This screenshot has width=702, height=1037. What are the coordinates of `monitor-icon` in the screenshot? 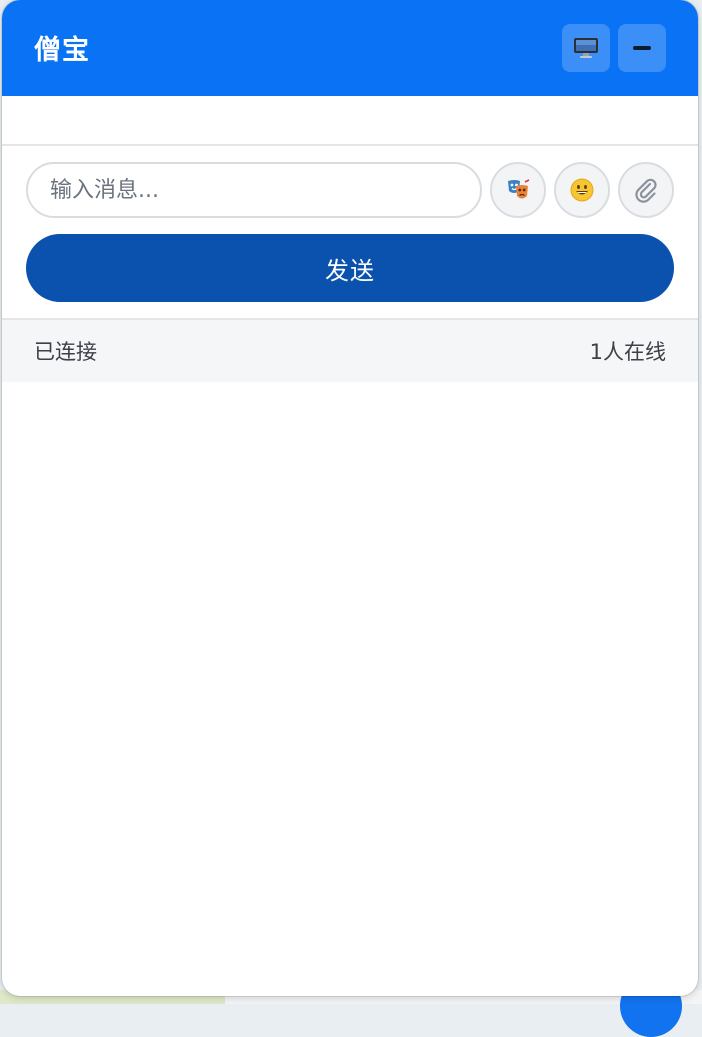 It's located at (586, 48).